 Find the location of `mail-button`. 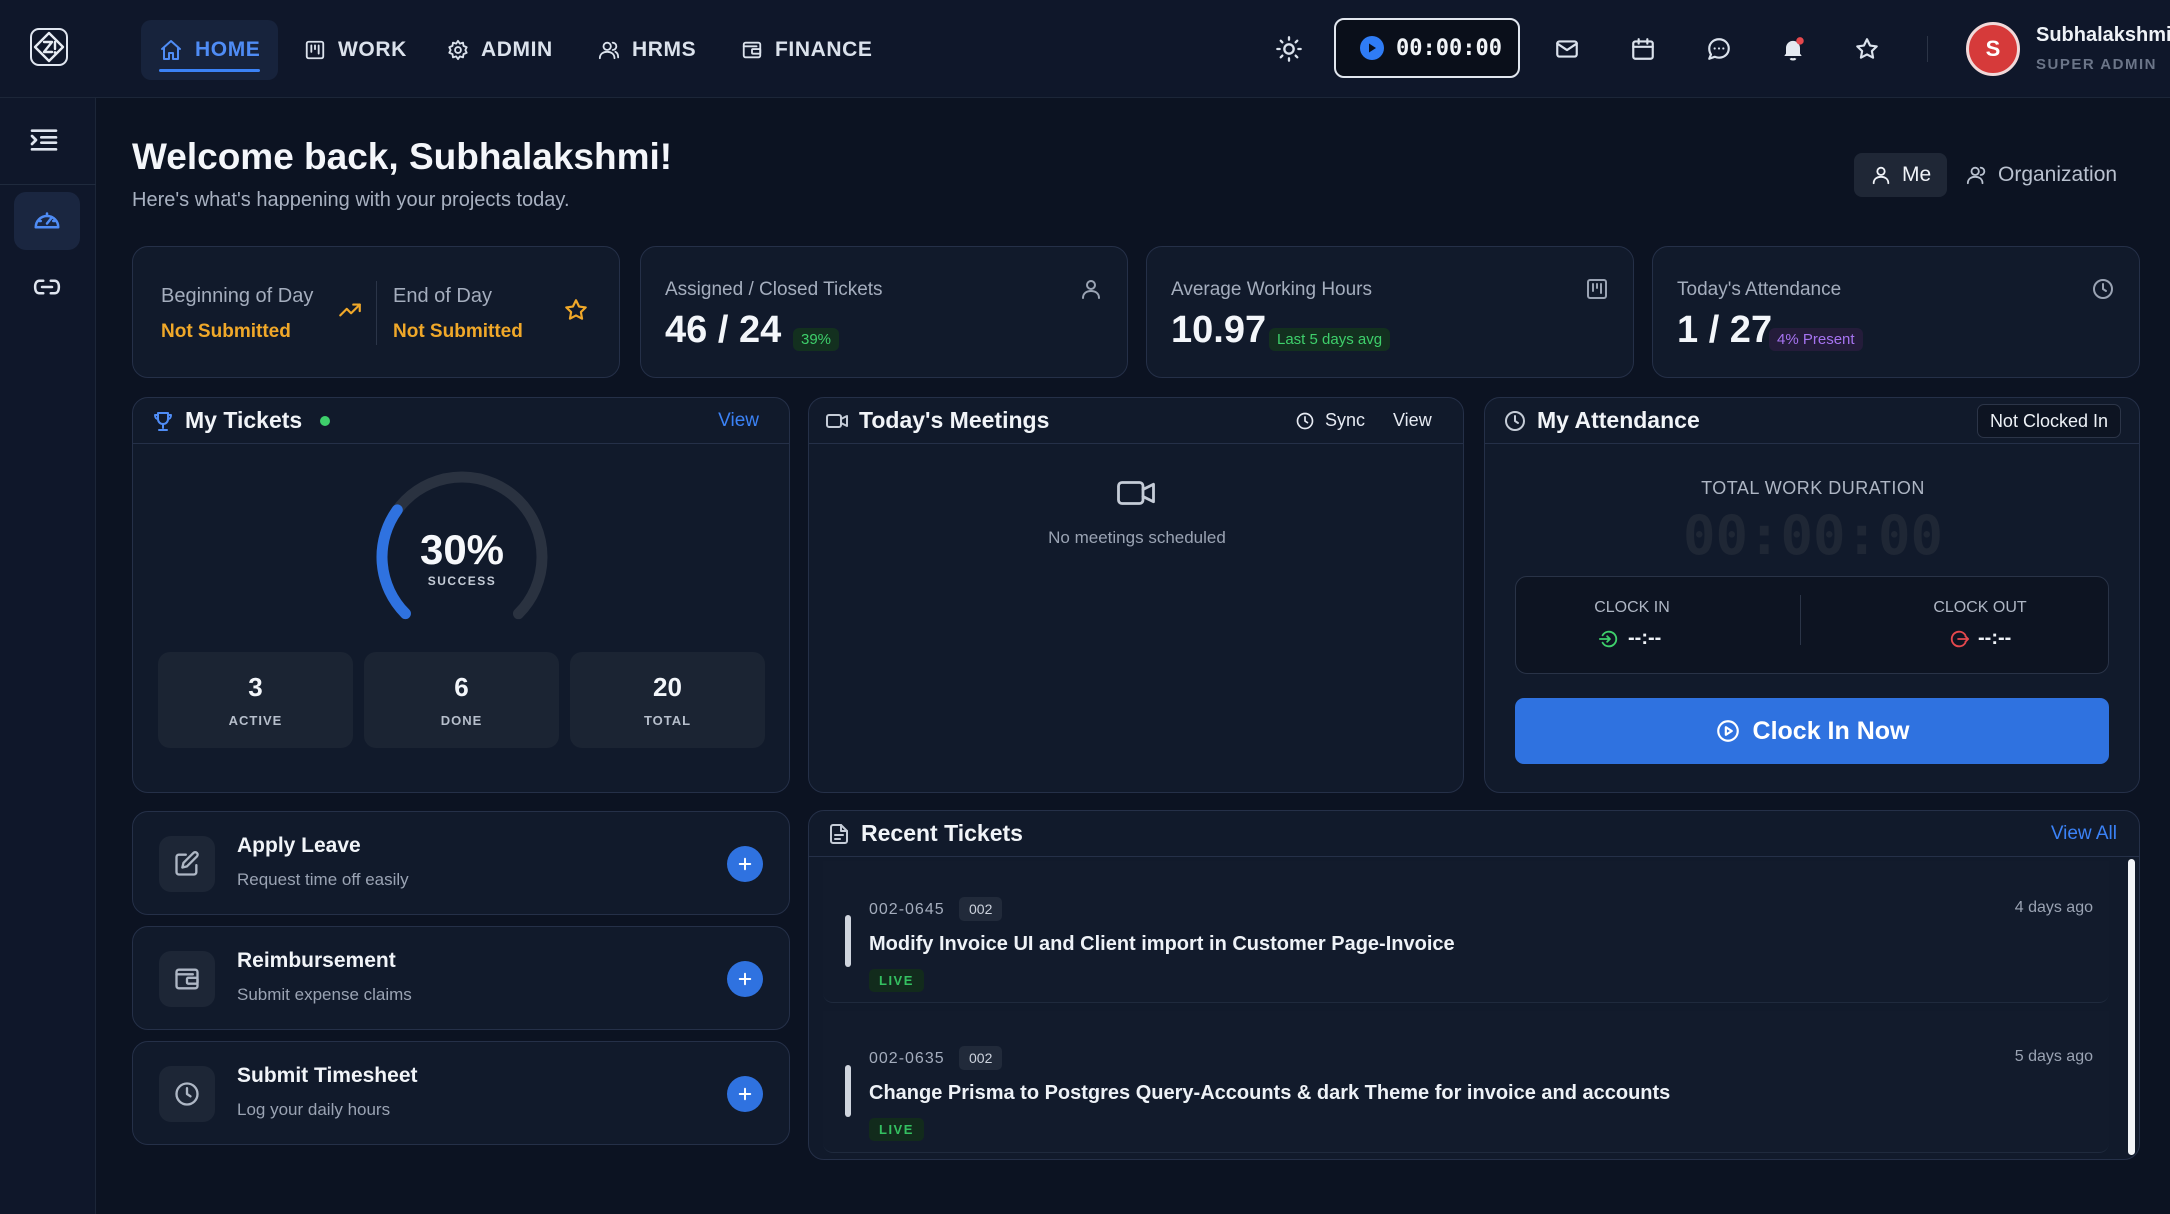

mail-button is located at coordinates (1567, 49).